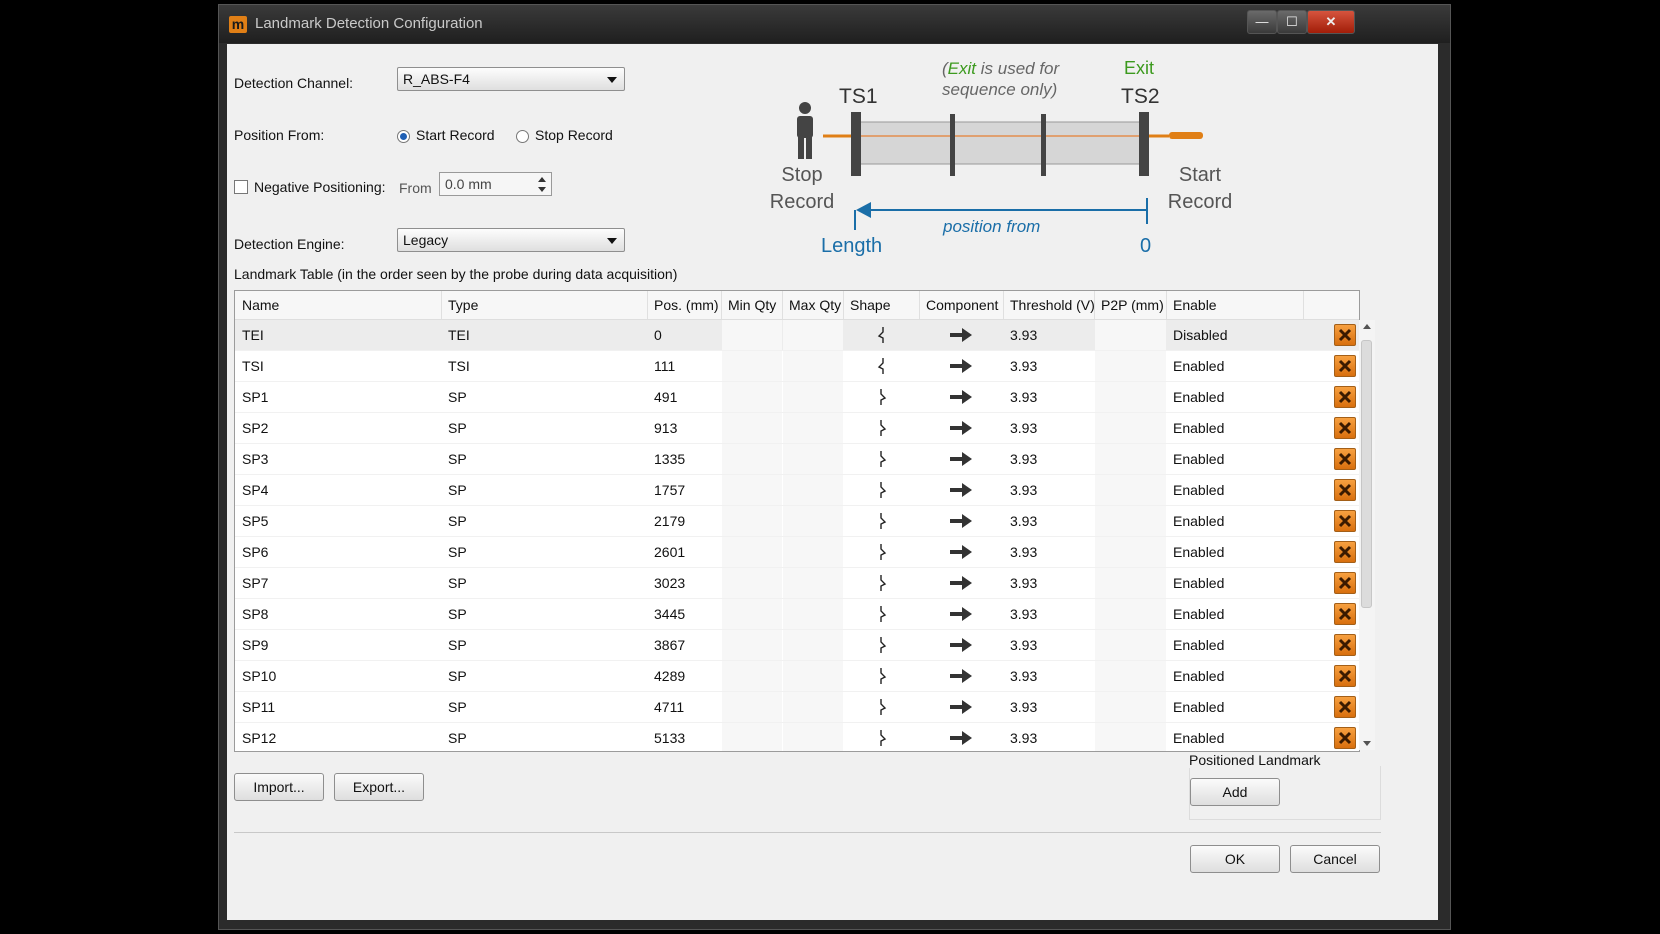  What do you see at coordinates (255, 583) in the screenshot?
I see `cell-name: SP7` at bounding box center [255, 583].